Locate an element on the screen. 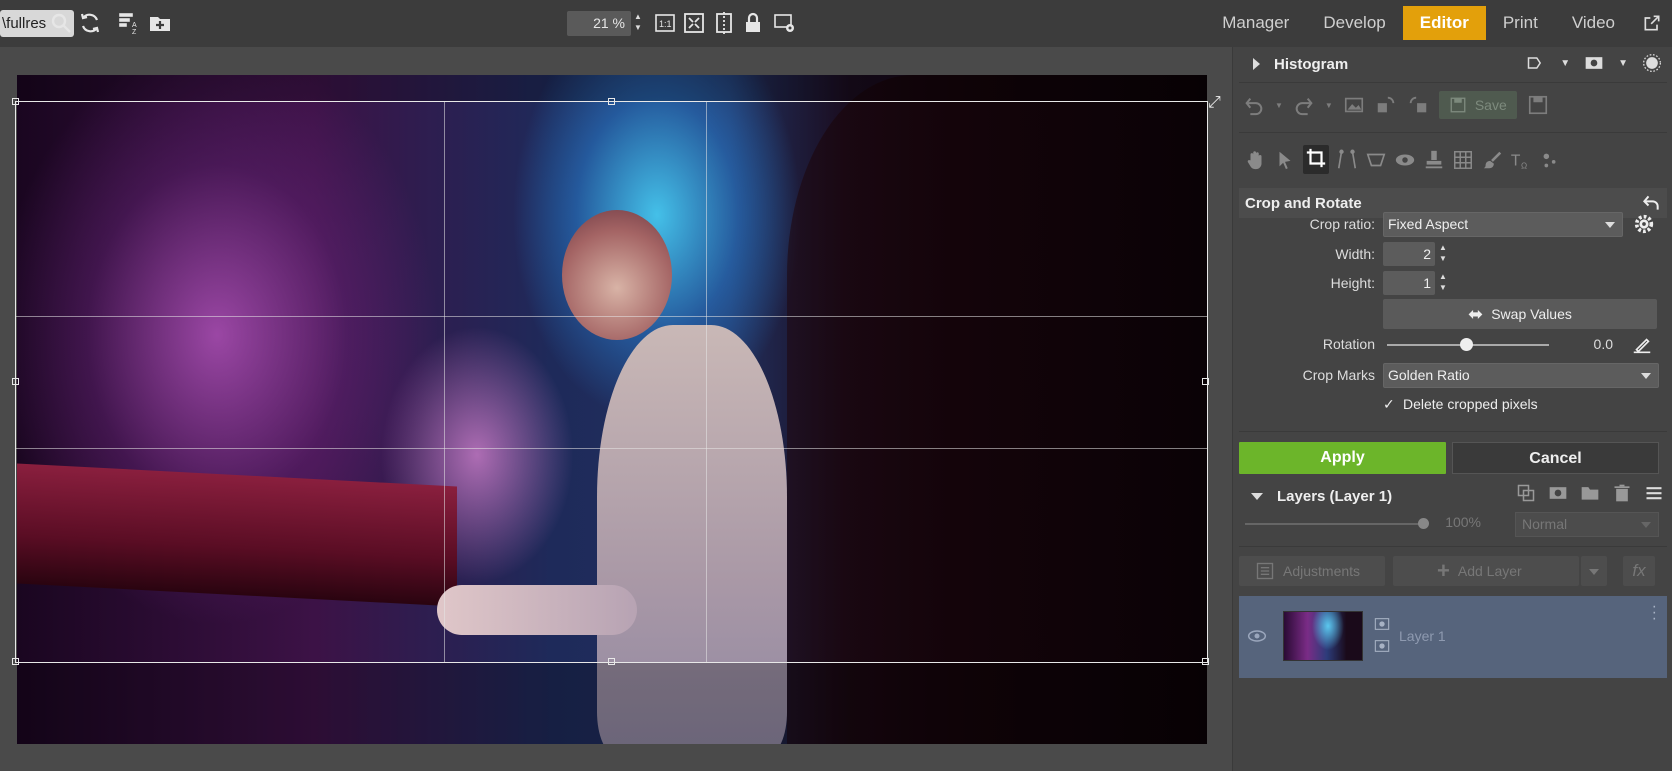 This screenshot has width=1672, height=771. opacity-slider-knob is located at coordinates (1423, 523).